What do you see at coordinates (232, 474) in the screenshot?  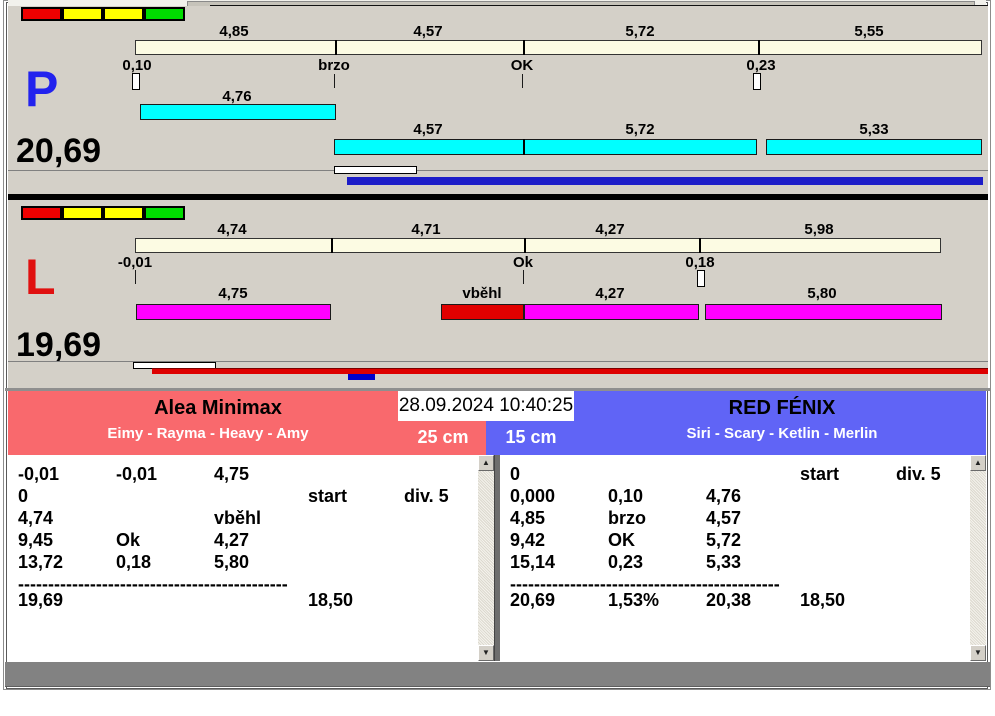 I see `results-cell: 4,75` at bounding box center [232, 474].